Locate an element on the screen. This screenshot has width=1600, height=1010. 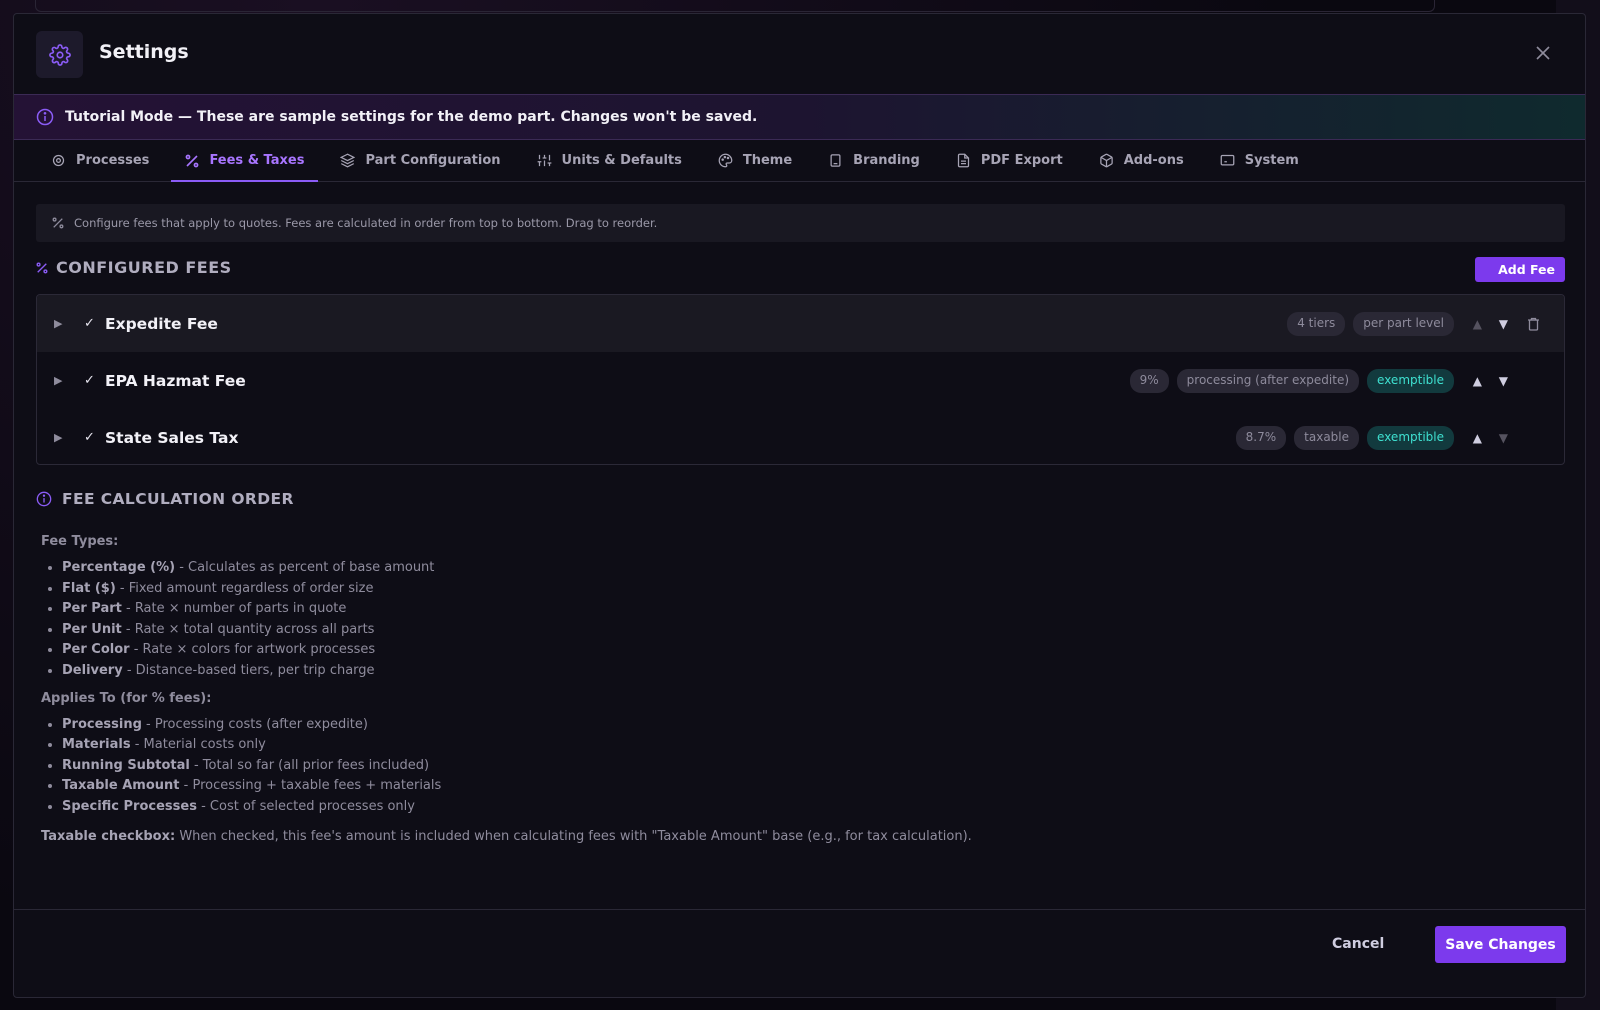
fee-chip: processing (after expedite) is located at coordinates (1268, 380).